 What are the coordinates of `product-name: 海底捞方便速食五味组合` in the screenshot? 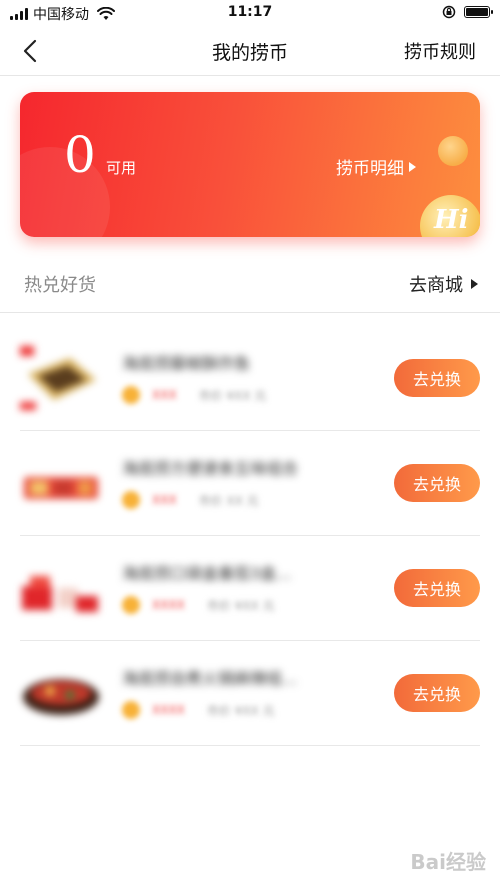 It's located at (210, 468).